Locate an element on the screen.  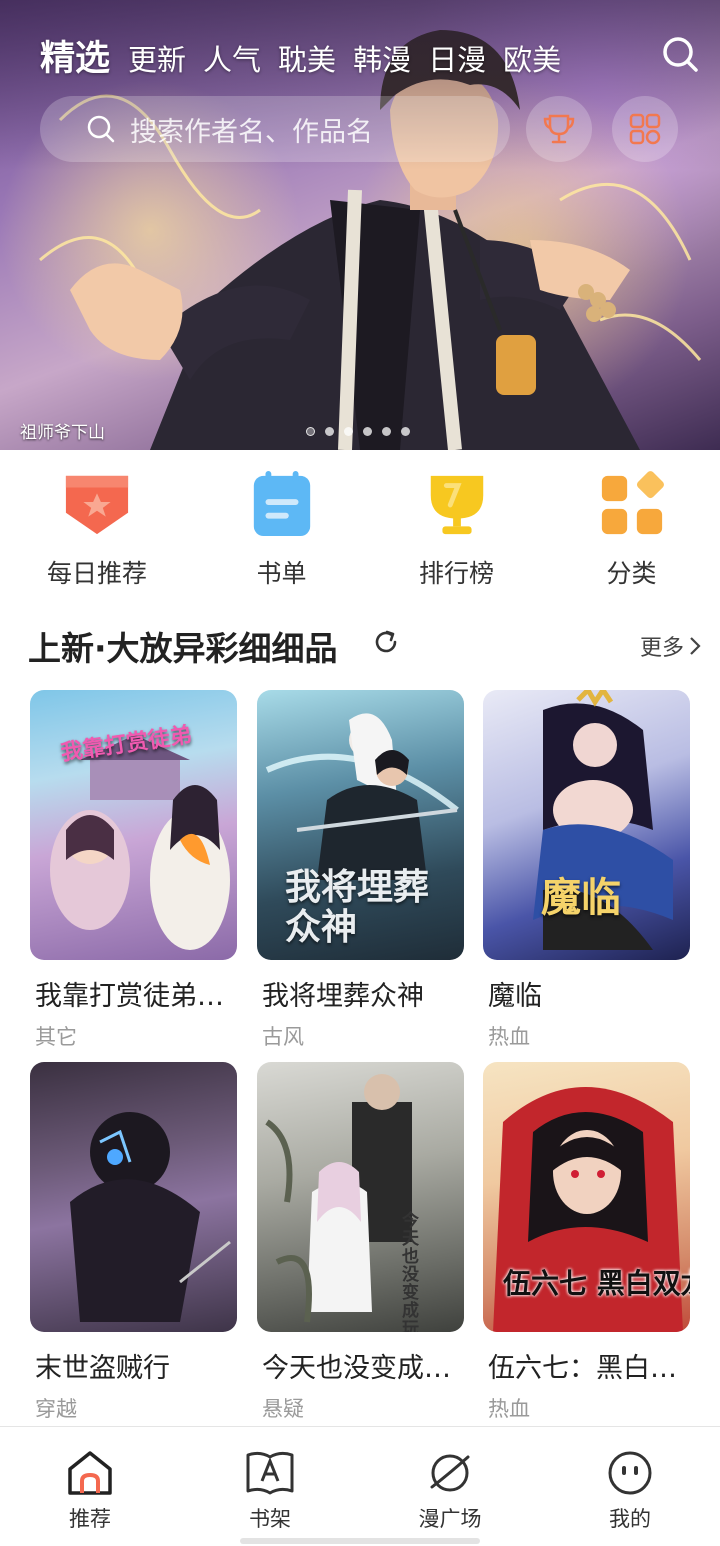
cover-title-art: 今天也没变成玩偶呢 is located at coordinates (410, 1271).